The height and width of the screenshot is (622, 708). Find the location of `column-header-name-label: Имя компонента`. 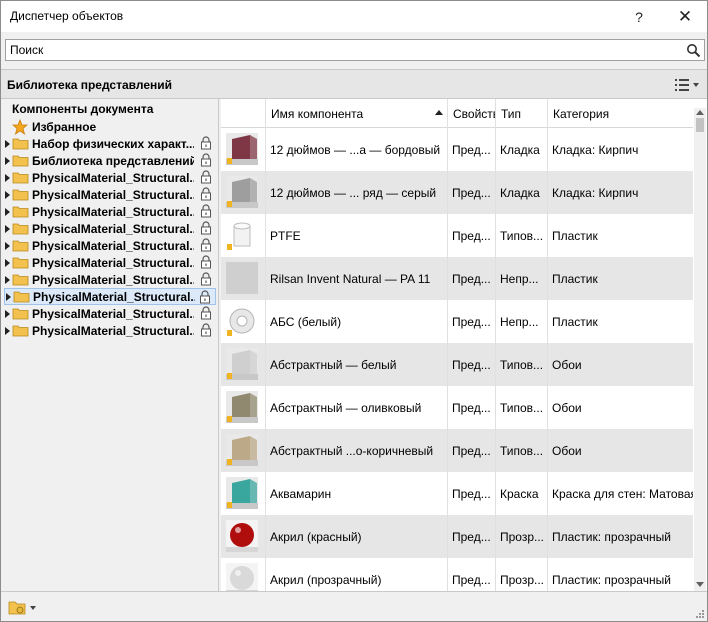

column-header-name-label: Имя компонента is located at coordinates (317, 114).